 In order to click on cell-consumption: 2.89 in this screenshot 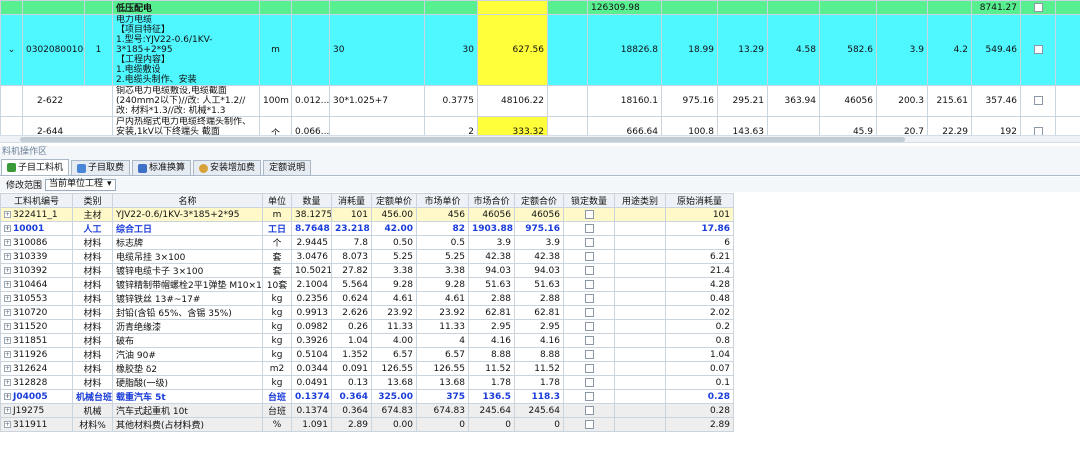, I will do `click(351, 424)`.